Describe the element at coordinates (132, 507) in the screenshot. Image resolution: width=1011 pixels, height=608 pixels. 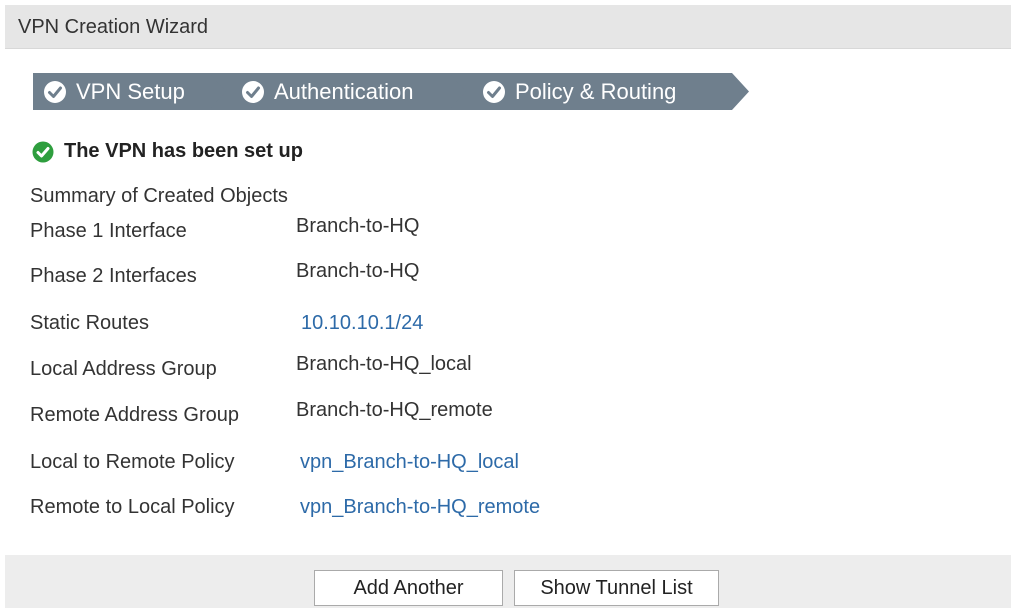
I see `row-label: Remote to Local Policy` at that location.